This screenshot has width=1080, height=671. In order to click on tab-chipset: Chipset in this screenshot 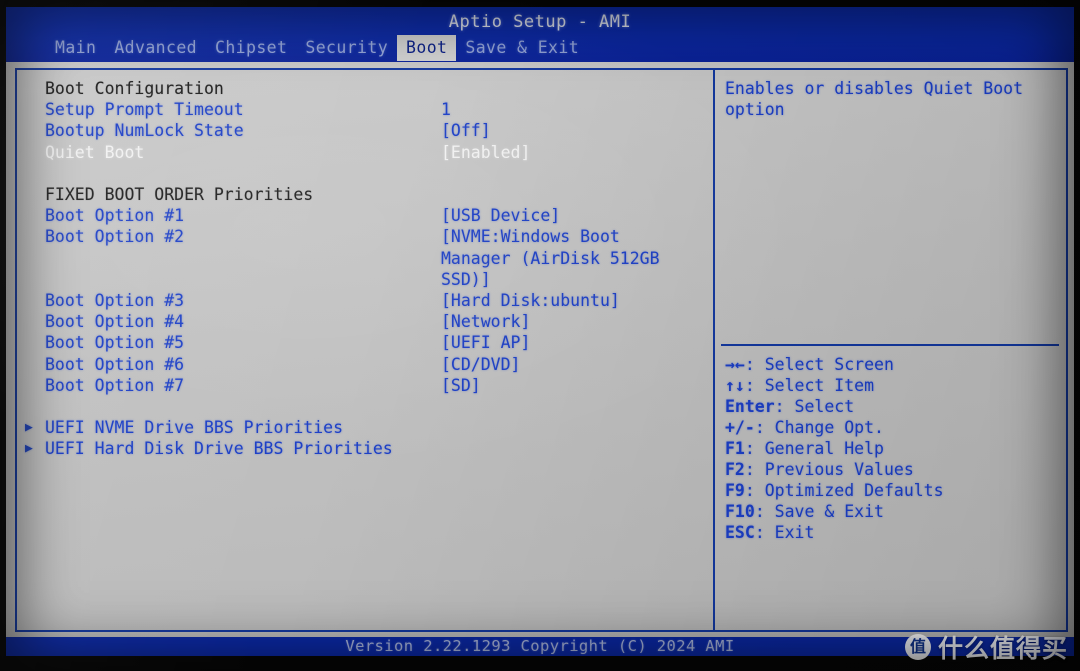, I will do `click(251, 48)`.